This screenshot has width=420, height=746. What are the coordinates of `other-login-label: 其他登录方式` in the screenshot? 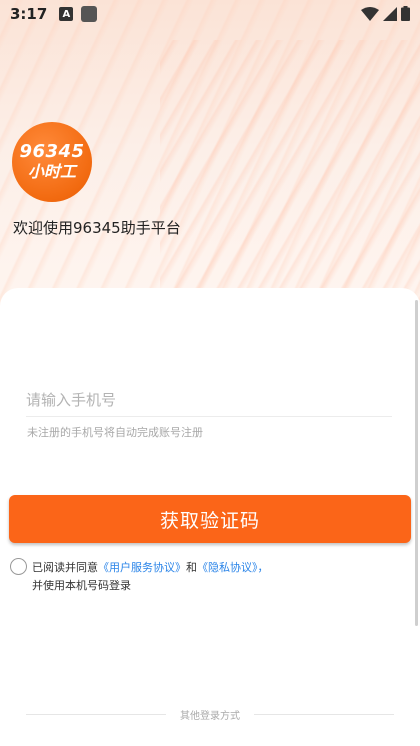 It's located at (210, 714).